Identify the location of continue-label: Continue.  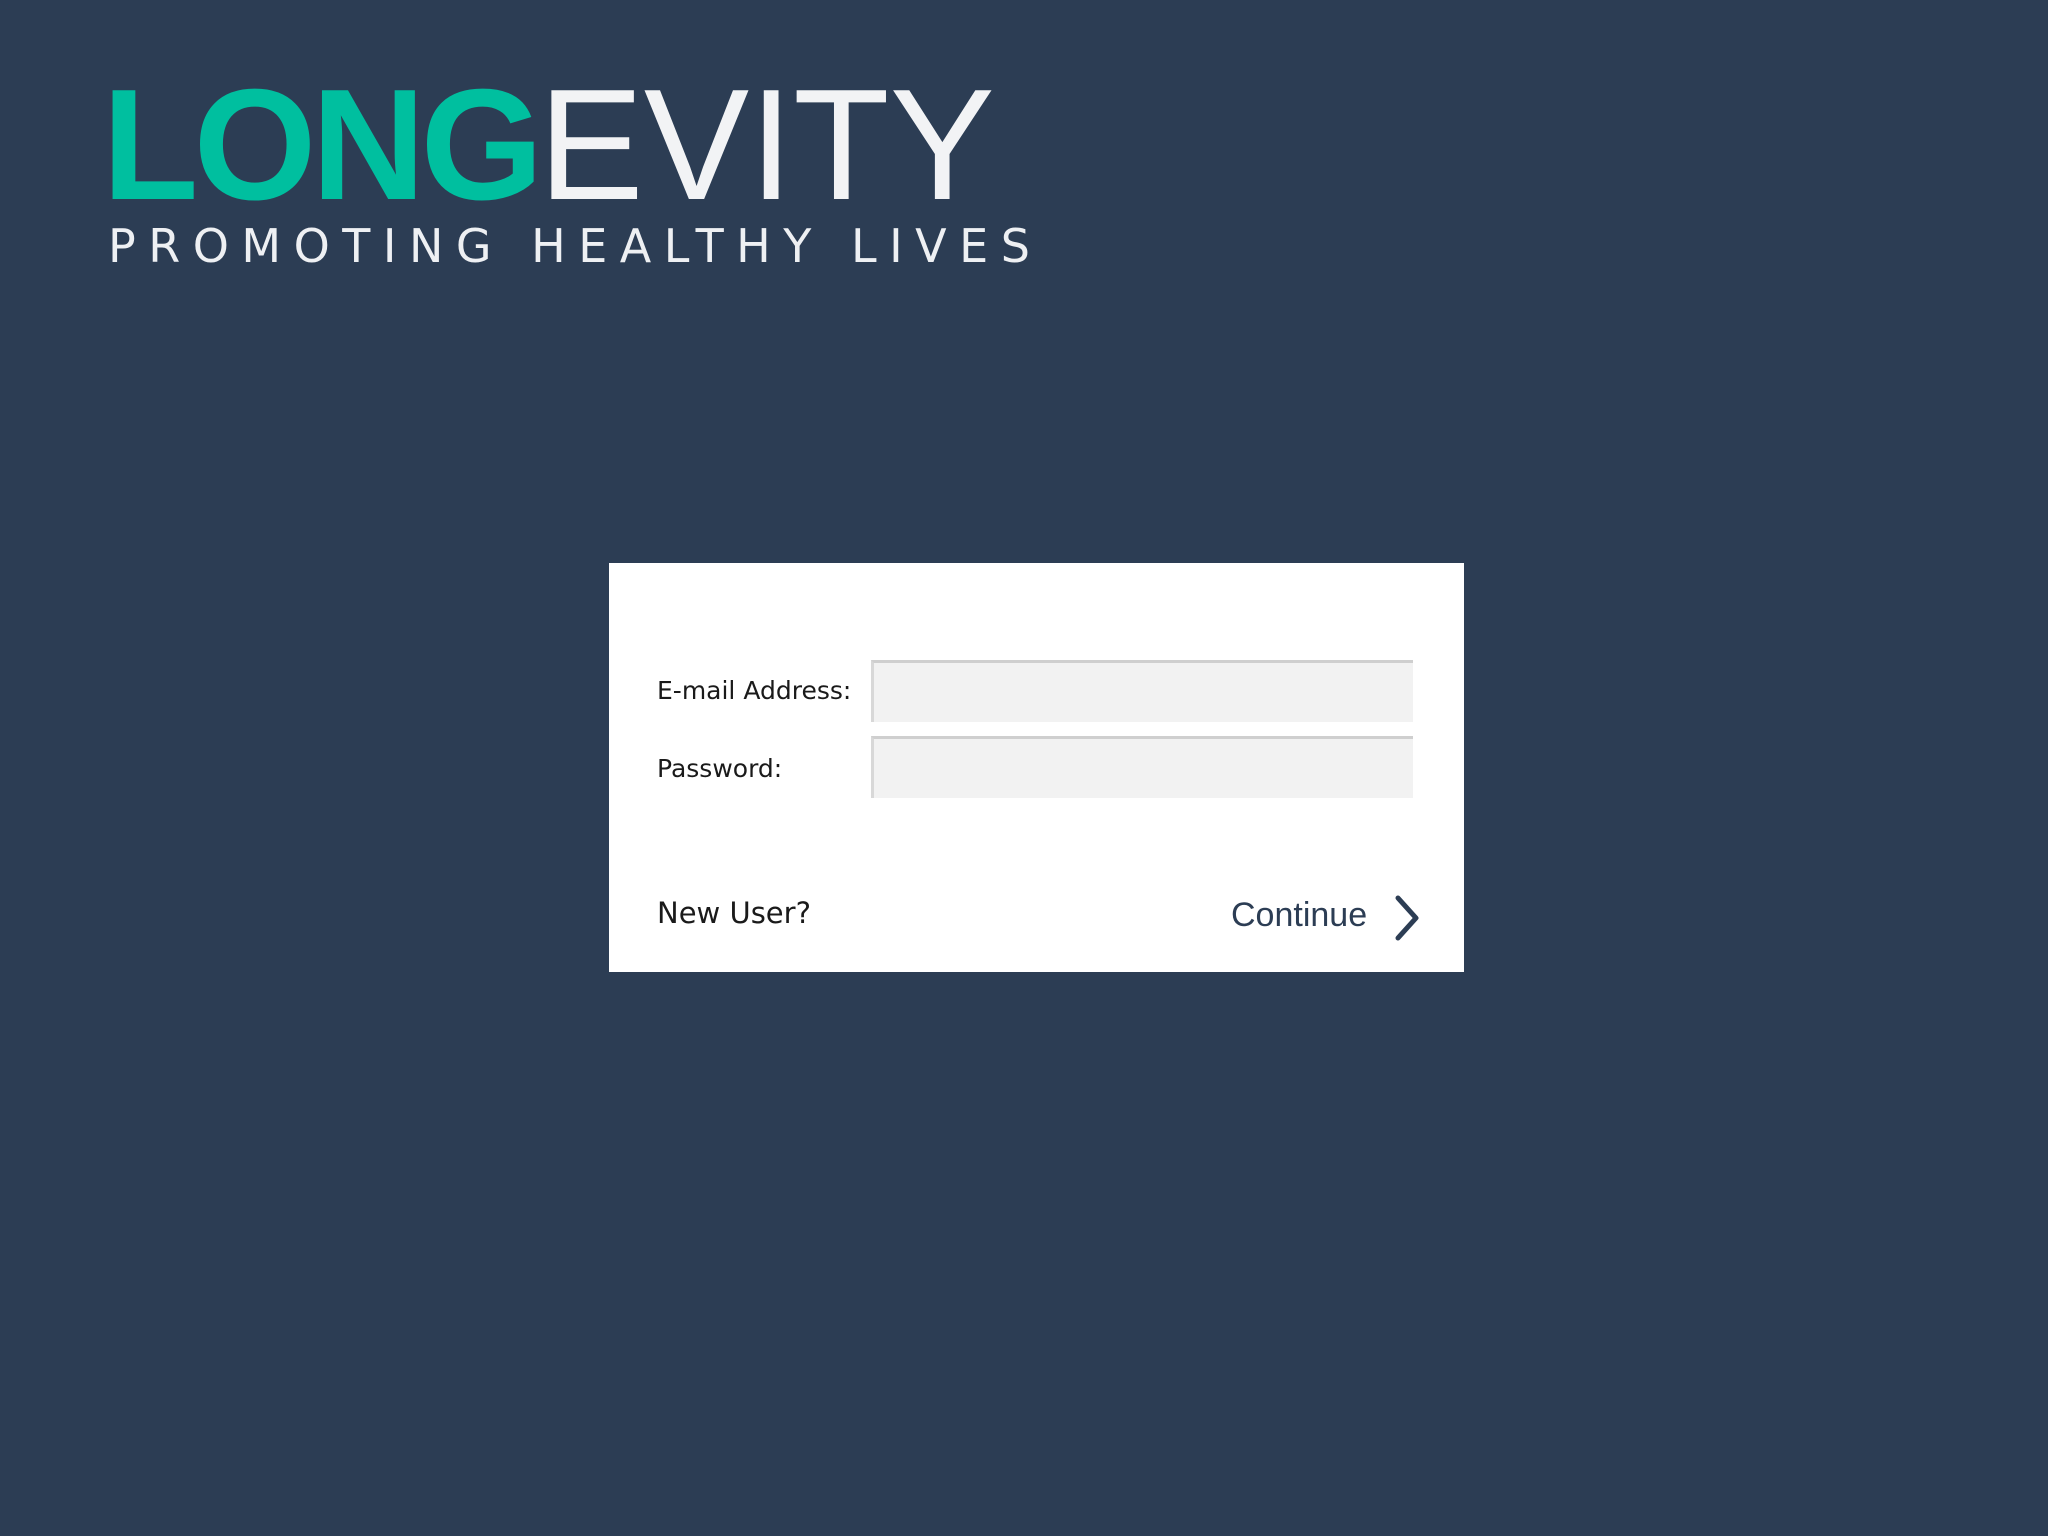
(1299, 915).